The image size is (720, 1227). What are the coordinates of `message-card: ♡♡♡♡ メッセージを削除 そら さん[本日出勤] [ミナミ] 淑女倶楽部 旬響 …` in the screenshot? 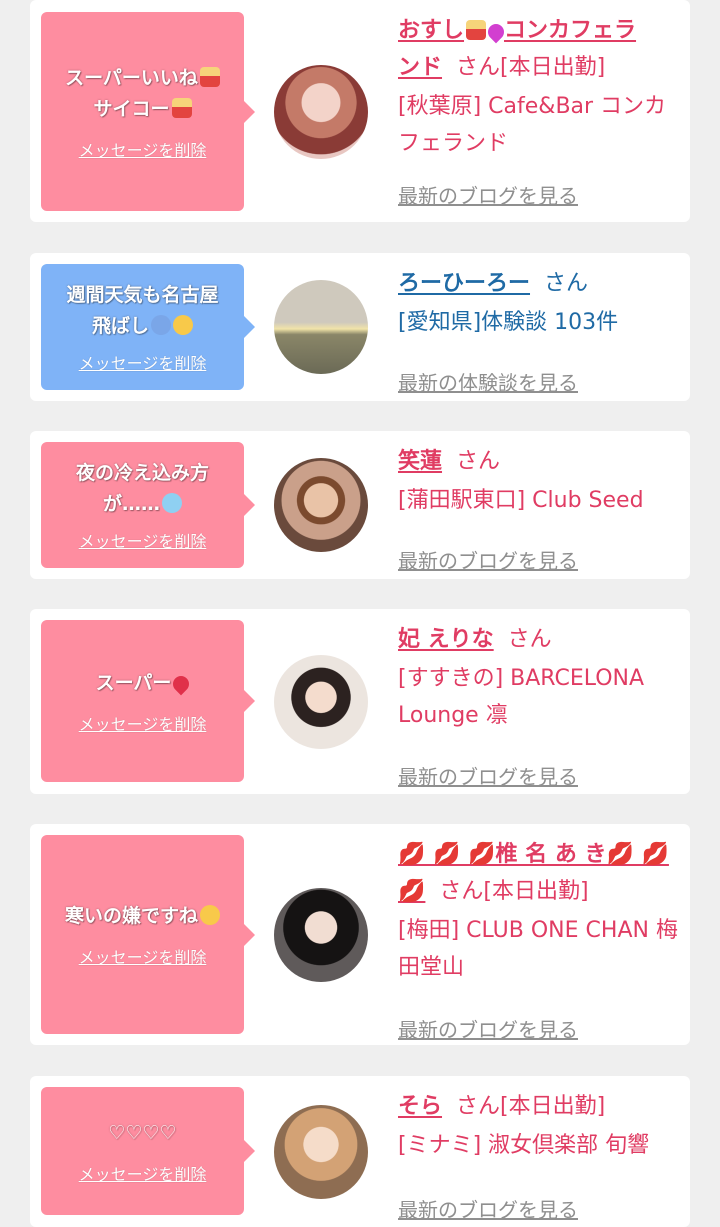 It's located at (360, 1151).